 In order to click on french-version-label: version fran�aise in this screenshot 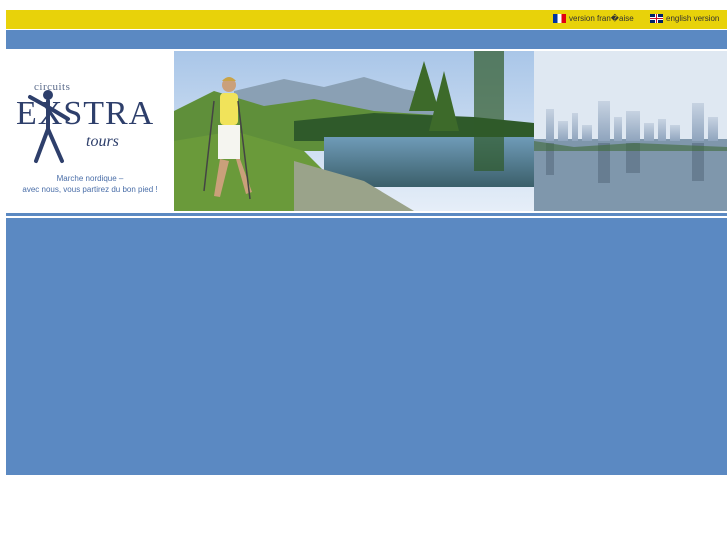, I will do `click(601, 18)`.